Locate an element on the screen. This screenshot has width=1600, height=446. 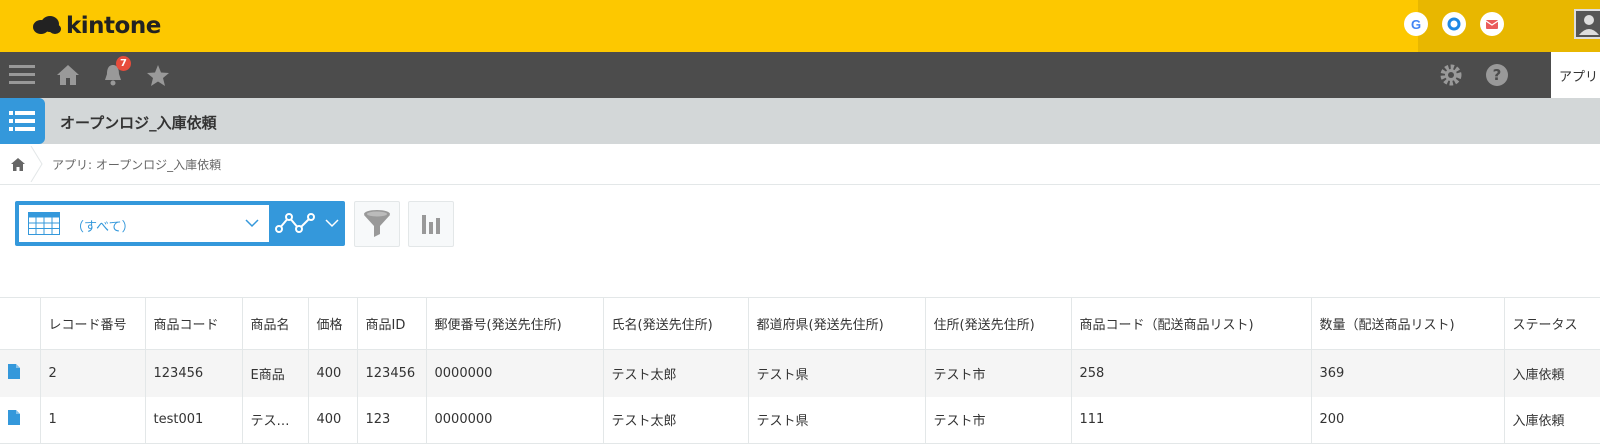
mail-icon is located at coordinates (1492, 24).